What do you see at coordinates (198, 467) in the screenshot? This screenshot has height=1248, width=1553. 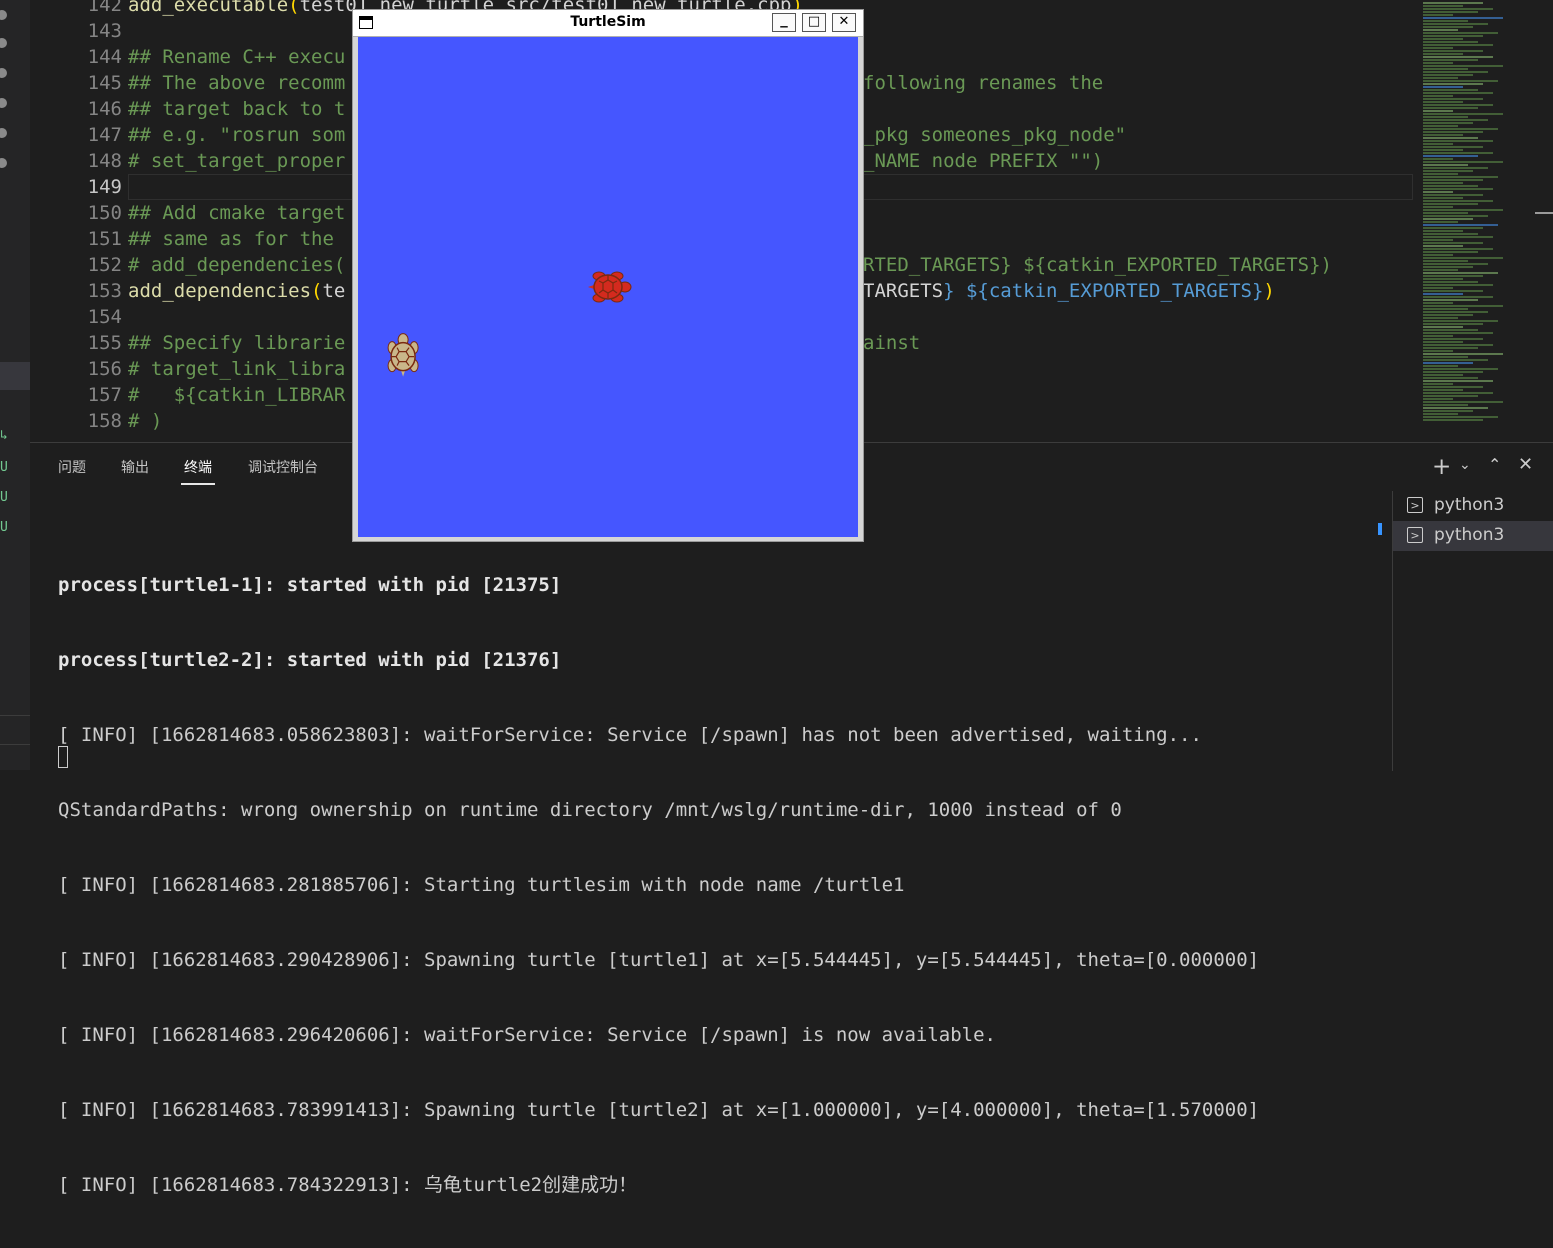 I see `tab-terminal: 终端` at bounding box center [198, 467].